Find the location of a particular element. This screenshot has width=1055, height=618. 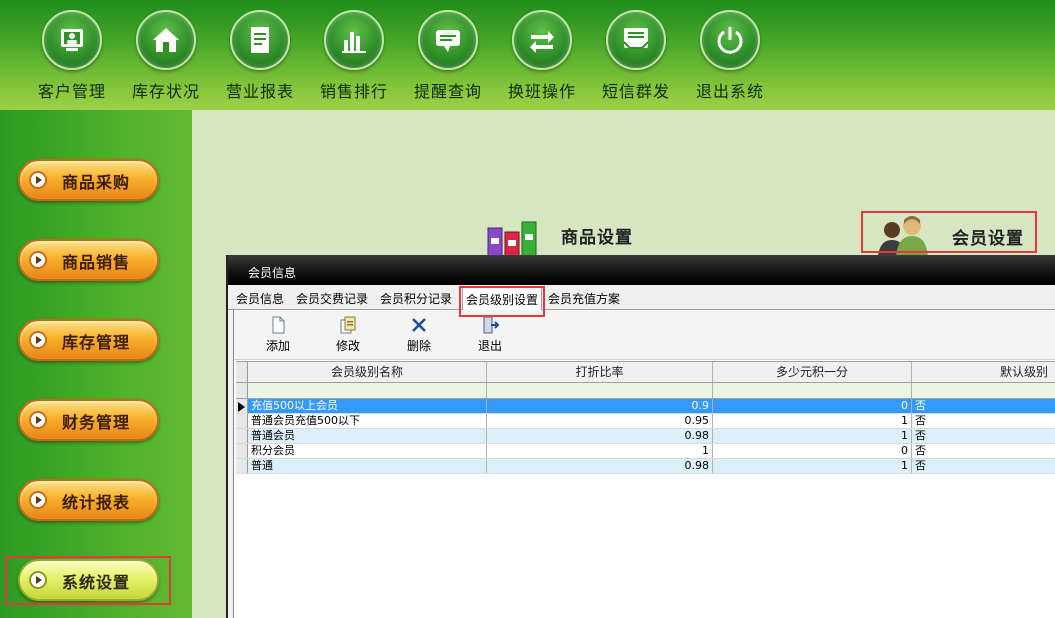

table-row: 普通会员 0.98 1 否 is located at coordinates (645, 436).